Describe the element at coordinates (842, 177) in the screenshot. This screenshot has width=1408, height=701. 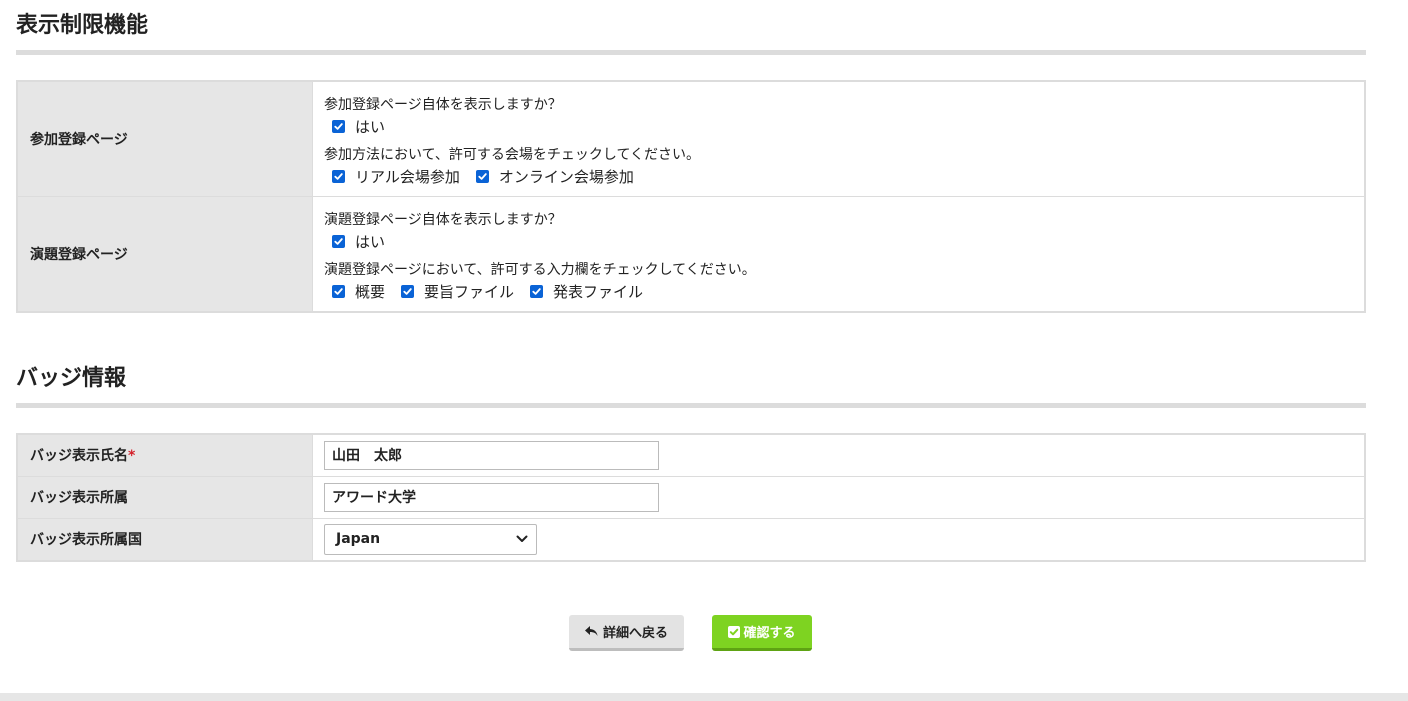
I see `options-row: リアル会場参加 オンライン会場参加` at that location.